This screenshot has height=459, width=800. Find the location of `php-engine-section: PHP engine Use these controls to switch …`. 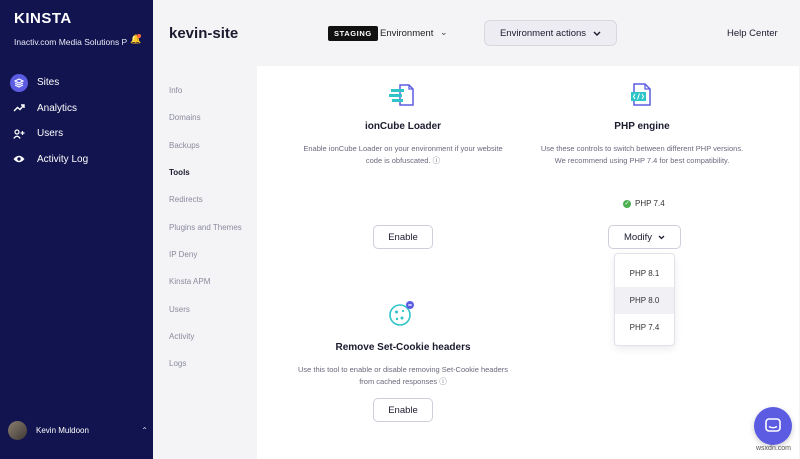

php-engine-section: PHP engine Use these controls to switch … is located at coordinates (642, 143).